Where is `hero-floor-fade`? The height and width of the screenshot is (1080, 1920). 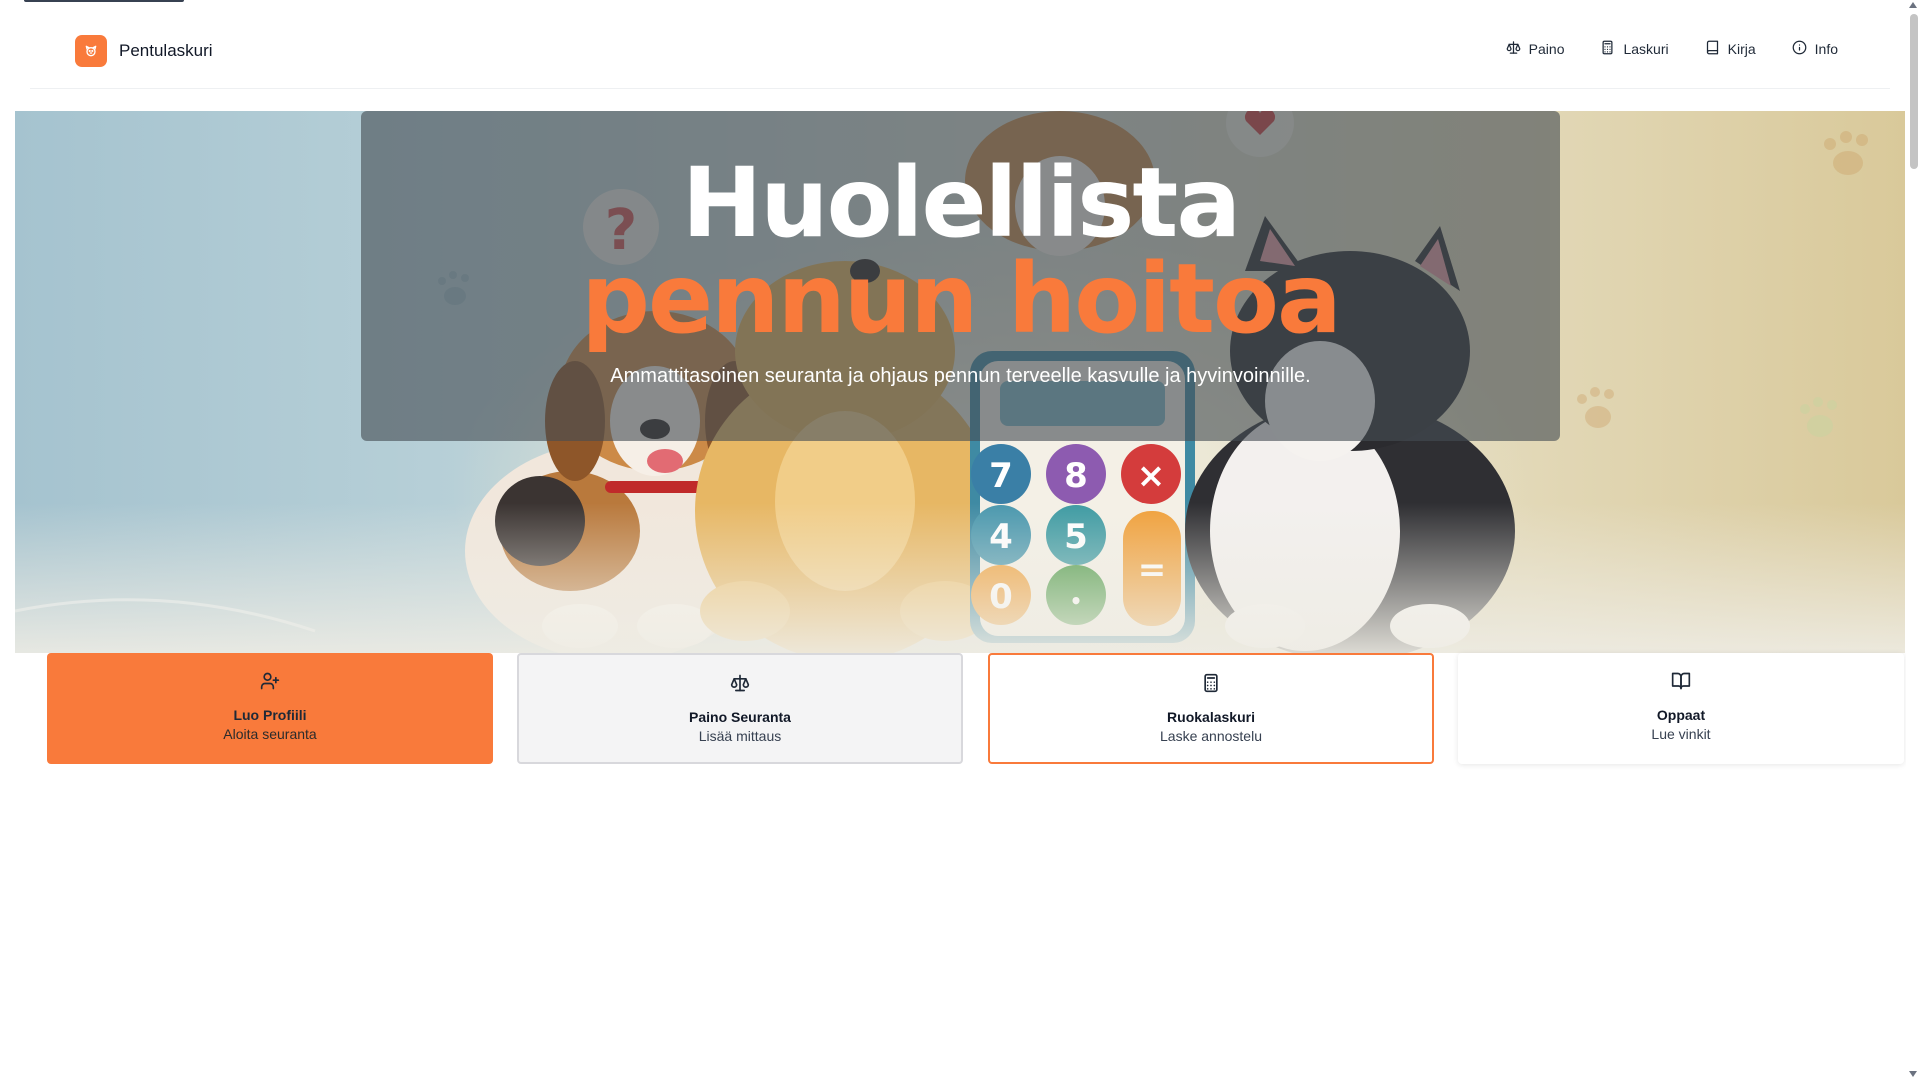 hero-floor-fade is located at coordinates (960, 578).